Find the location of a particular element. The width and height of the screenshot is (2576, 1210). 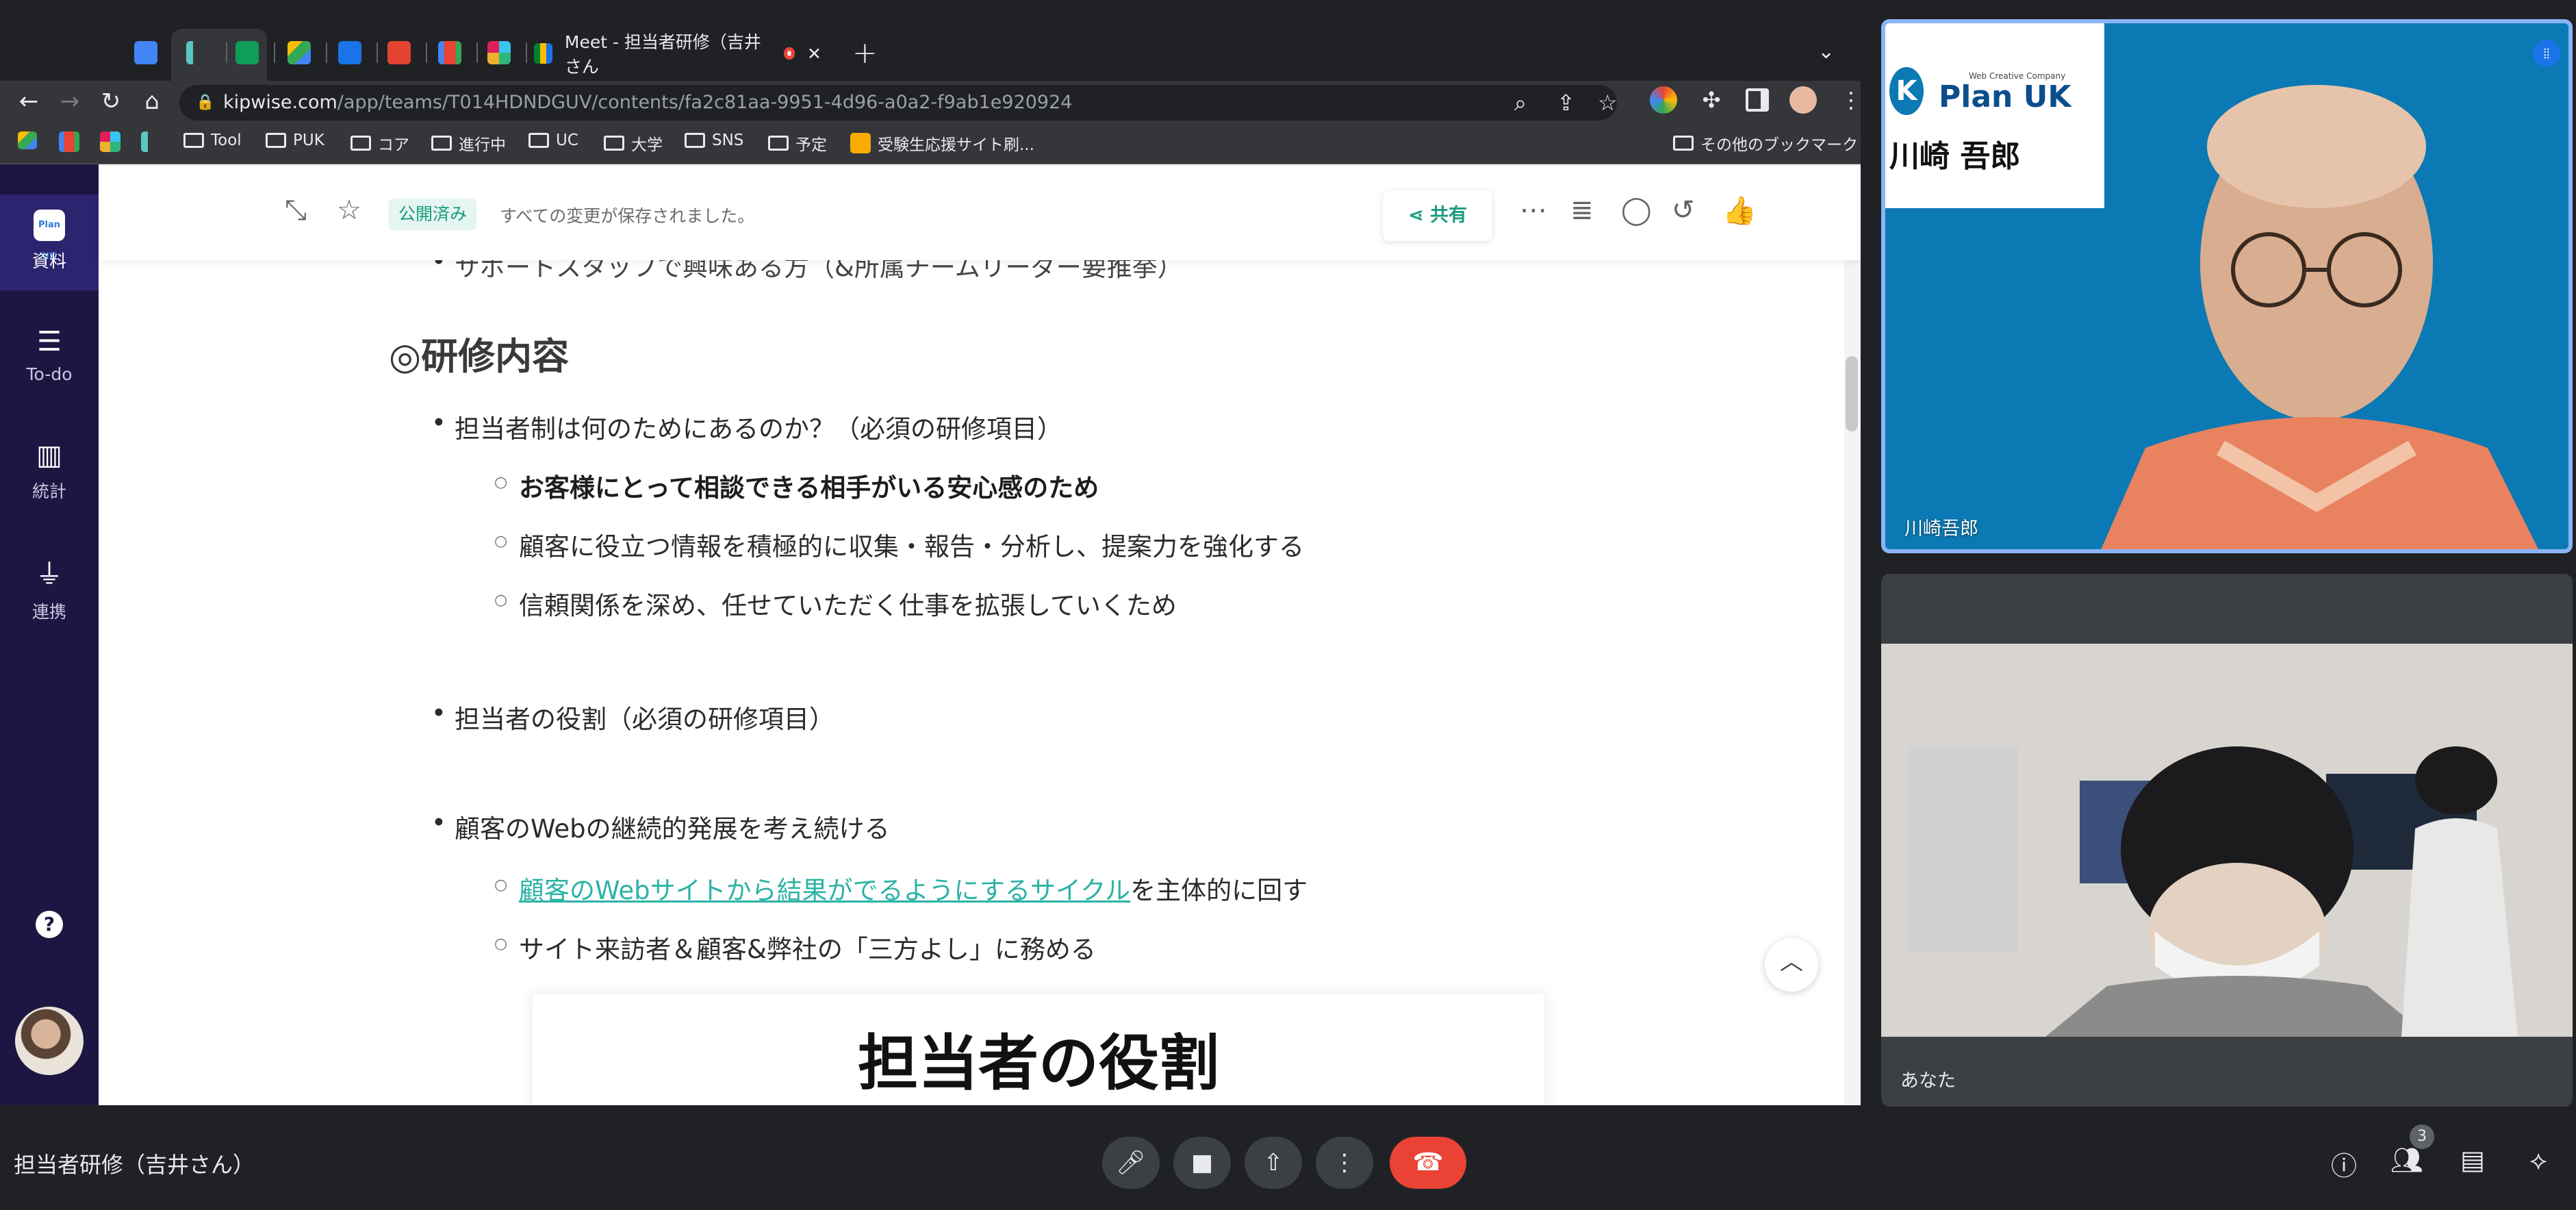

camera-icon: ■ is located at coordinates (1202, 1162).